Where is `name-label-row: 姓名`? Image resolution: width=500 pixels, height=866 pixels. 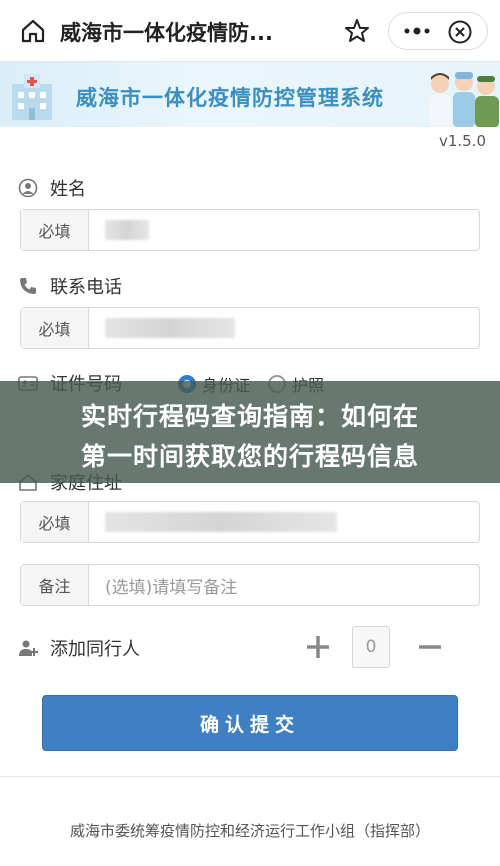
name-label-row: 姓名 is located at coordinates (52, 188).